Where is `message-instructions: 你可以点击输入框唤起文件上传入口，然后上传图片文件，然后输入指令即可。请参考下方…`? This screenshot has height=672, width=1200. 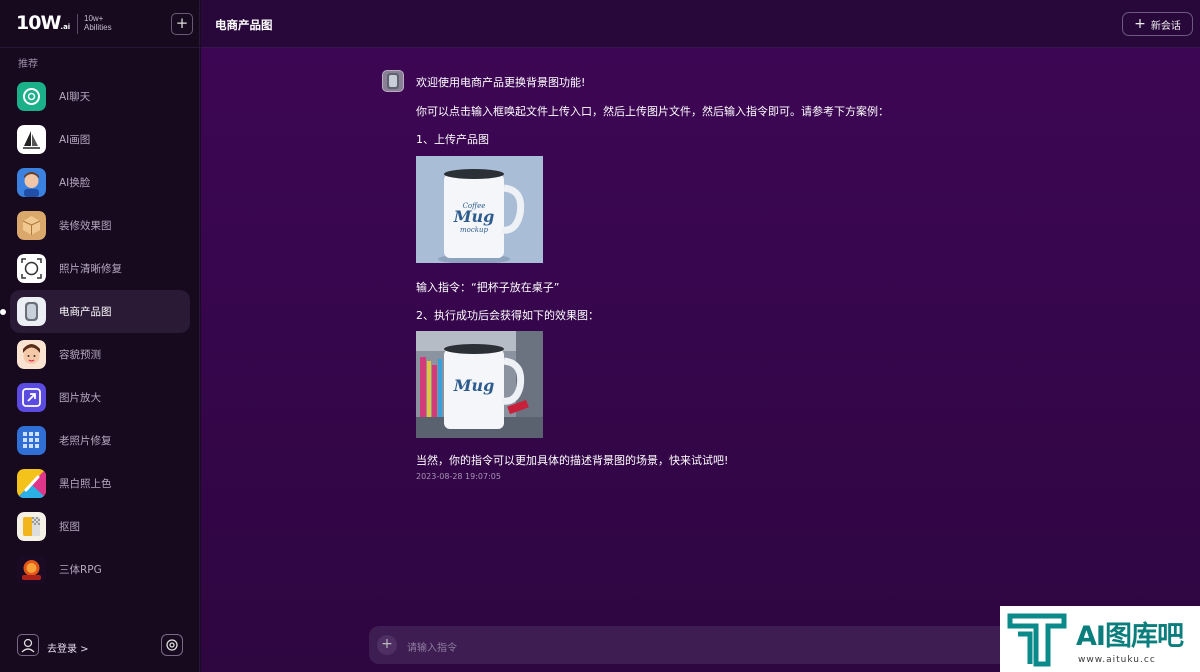
message-instructions: 你可以点击输入框唤起文件上传入口，然后上传图片文件，然后输入指令即可。请参考下方… is located at coordinates (652, 111).